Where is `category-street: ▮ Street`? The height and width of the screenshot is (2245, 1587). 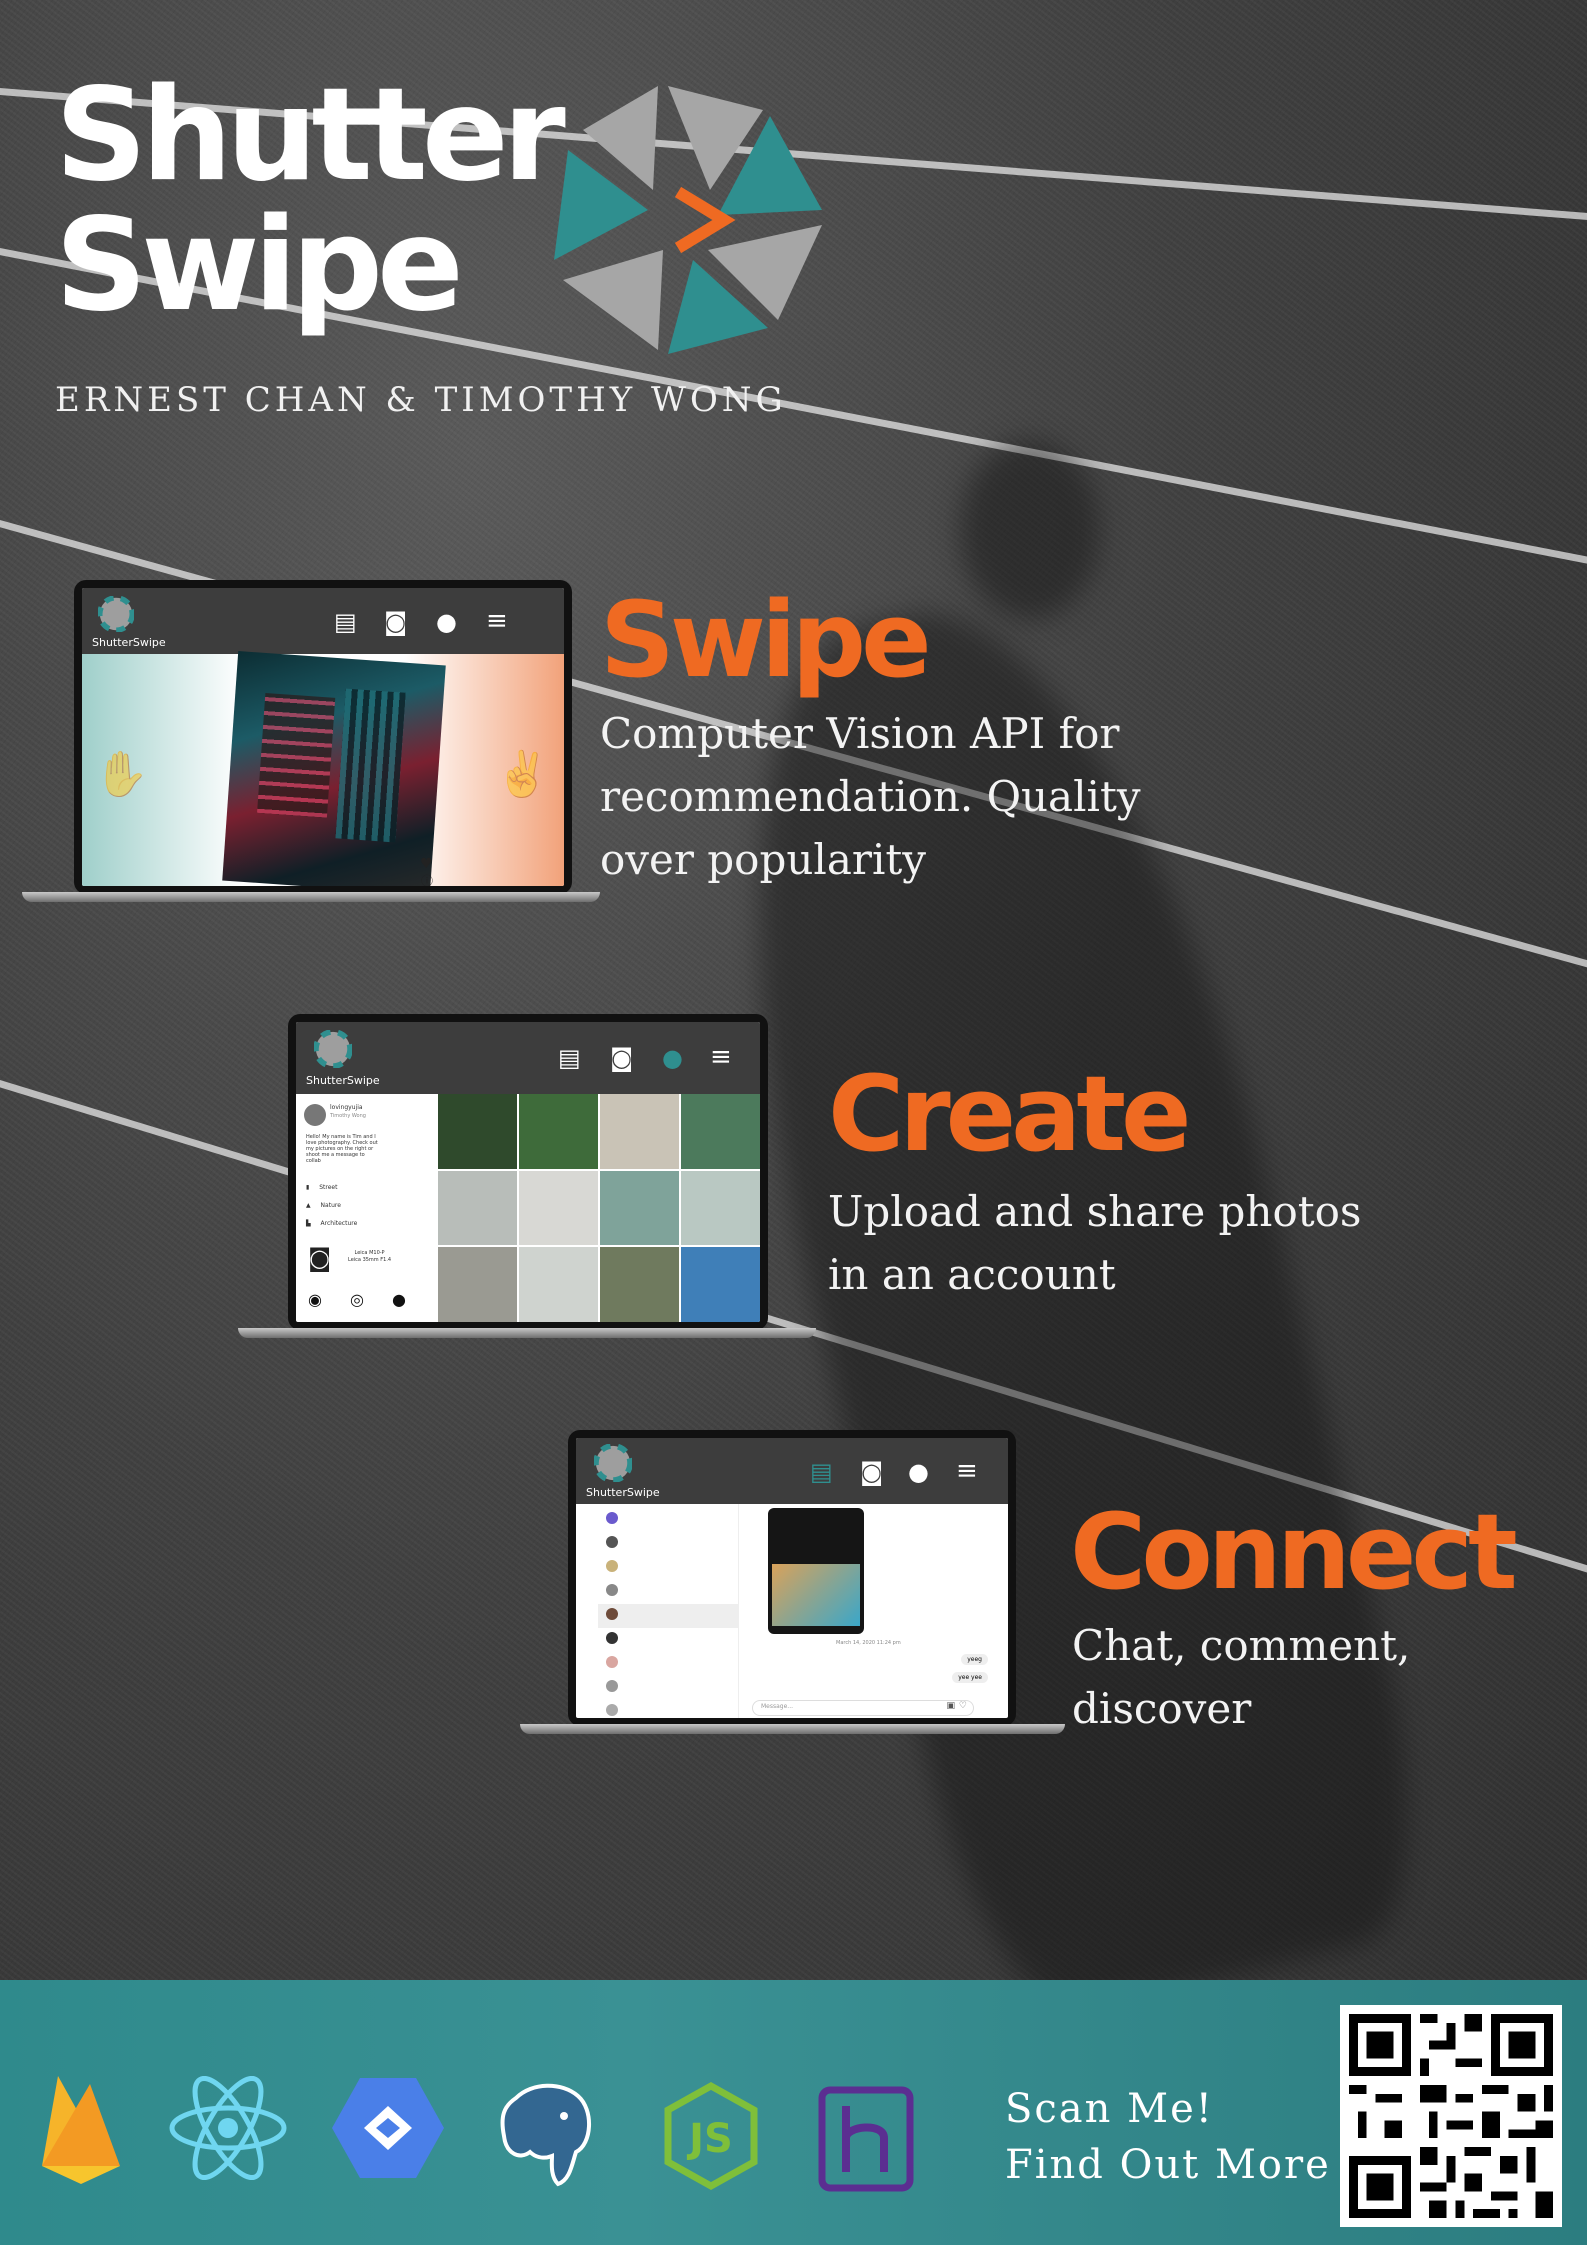 category-street: ▮ Street is located at coordinates (321, 1187).